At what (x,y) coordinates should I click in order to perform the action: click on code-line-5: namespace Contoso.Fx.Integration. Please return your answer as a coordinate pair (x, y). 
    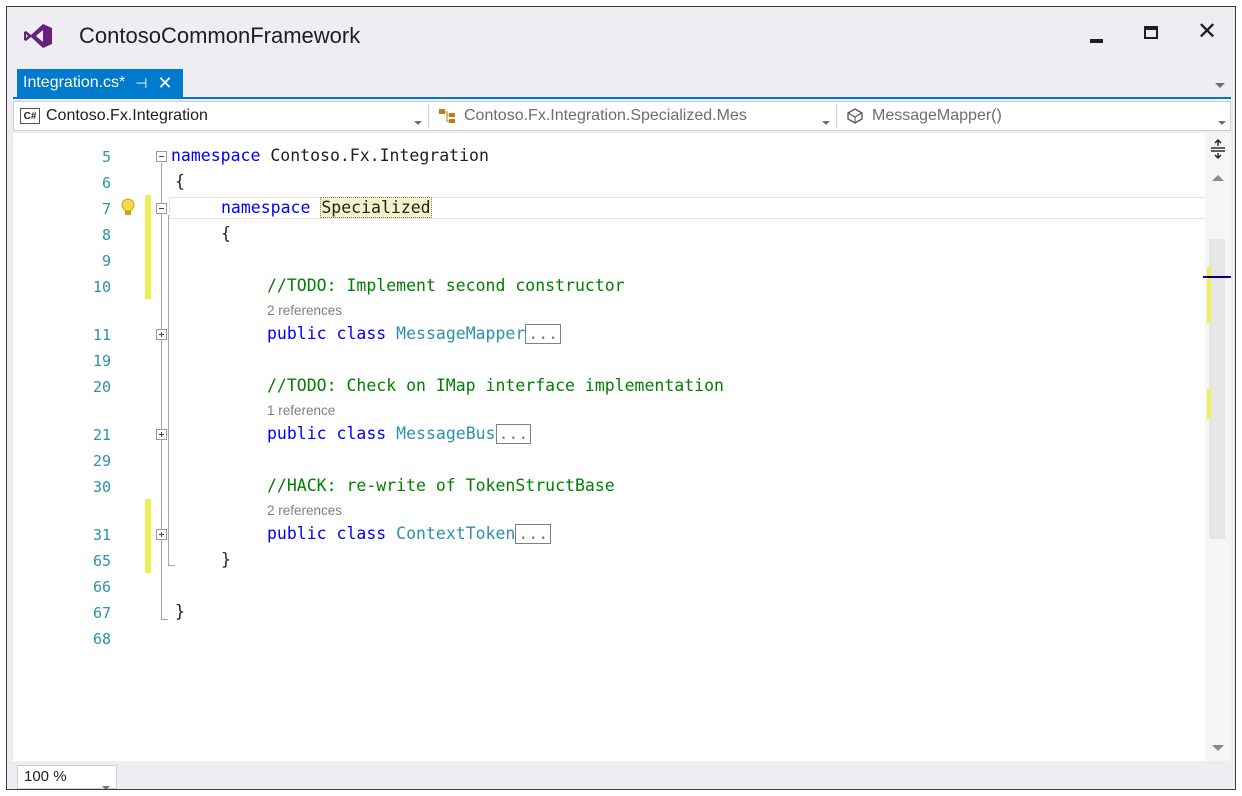
    Looking at the image, I should click on (330, 155).